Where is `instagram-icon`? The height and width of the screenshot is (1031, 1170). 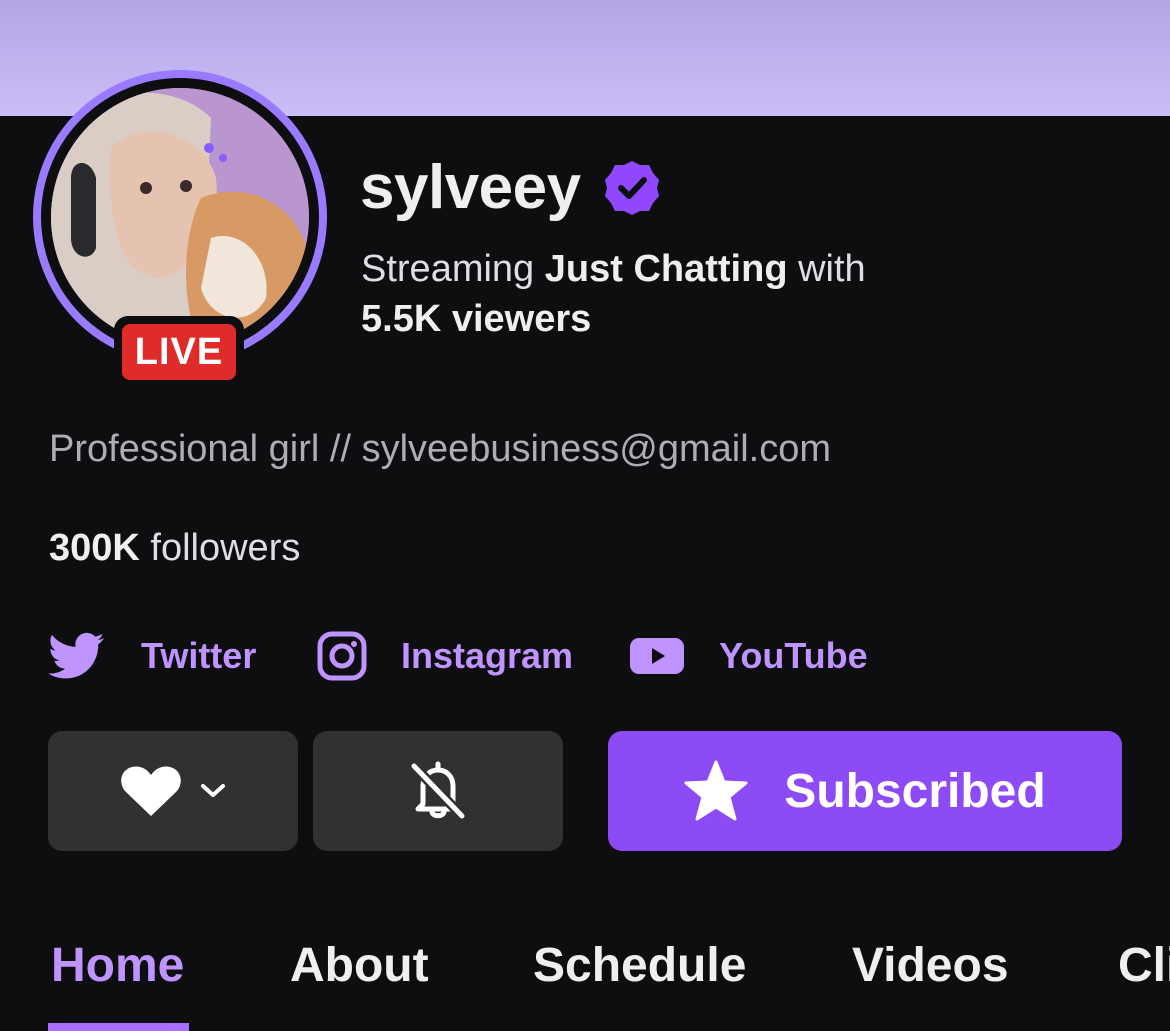
instagram-icon is located at coordinates (342, 656).